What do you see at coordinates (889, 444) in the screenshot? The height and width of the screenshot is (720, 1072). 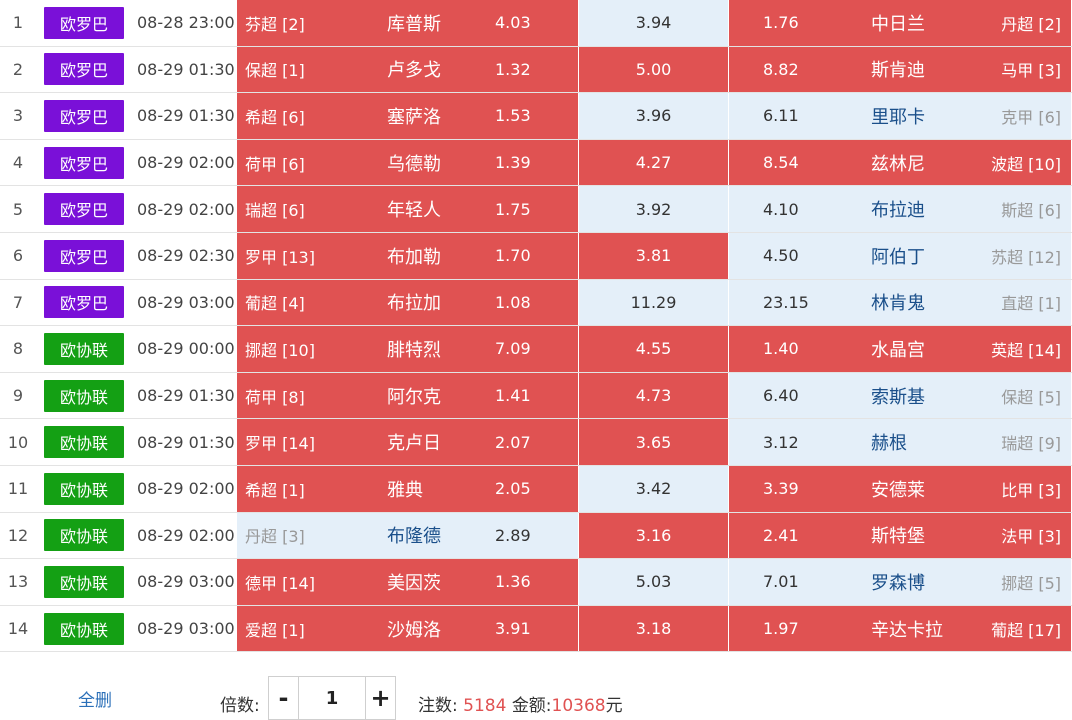 I see `away-team-name: 赫根` at bounding box center [889, 444].